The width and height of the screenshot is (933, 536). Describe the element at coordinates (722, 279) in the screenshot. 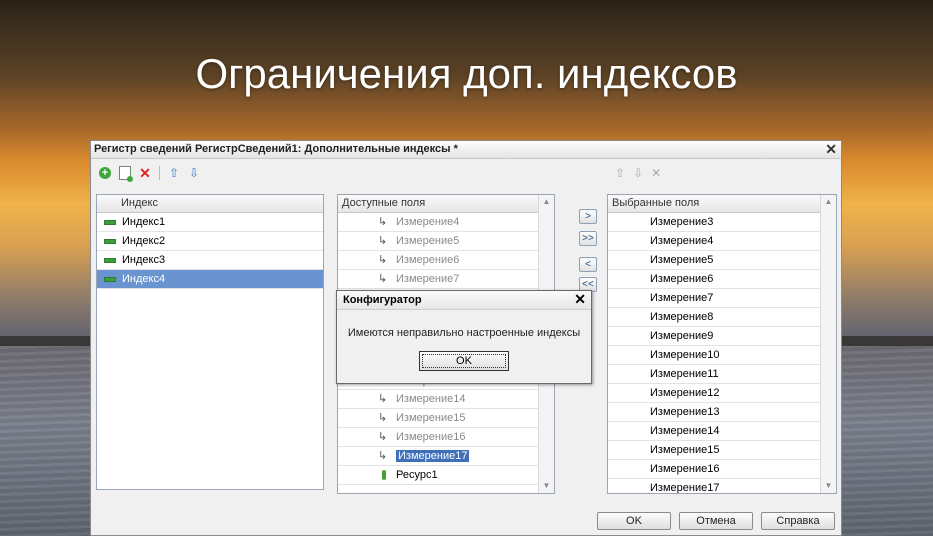

I see `selected-field-row: Измерение6` at that location.